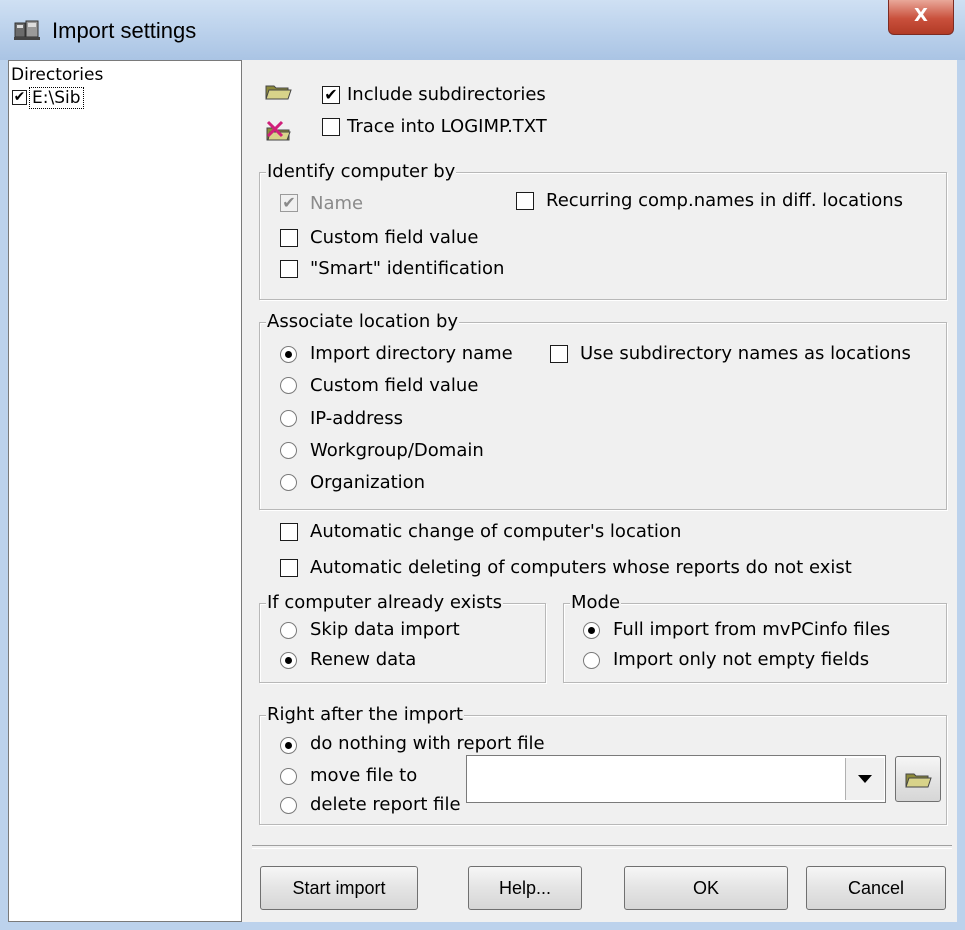 This screenshot has width=965, height=930. I want to click on location-custom-field-radio, so click(288, 385).